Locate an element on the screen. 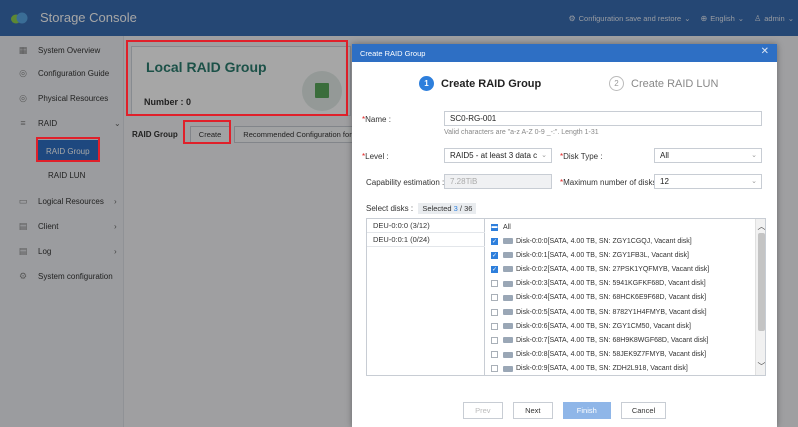  sidebar-item-raid-lun: RAID LUN is located at coordinates (62, 175).